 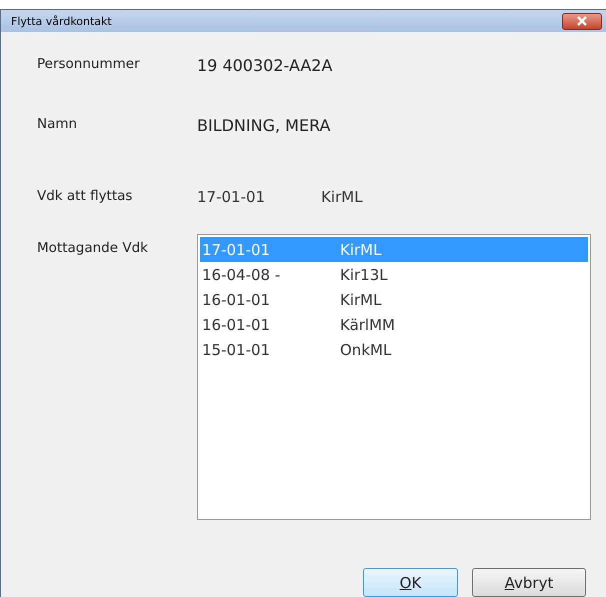 I want to click on field-value: 19 400302-AA2A, so click(x=264, y=65).